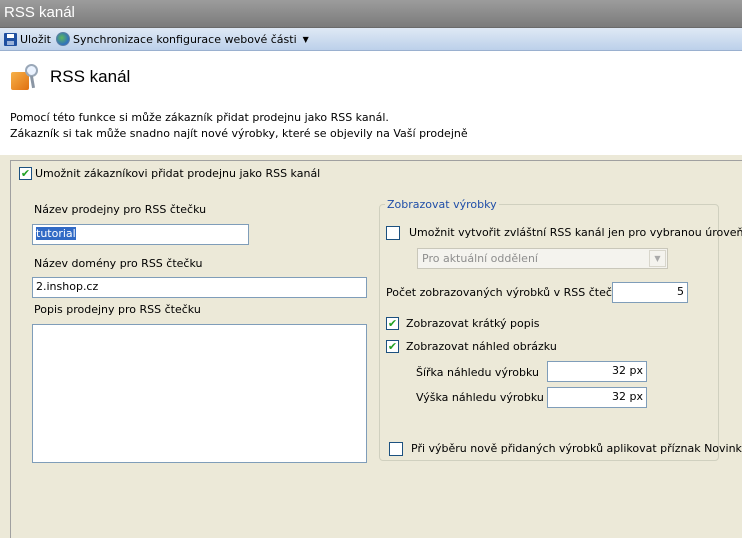 Image resolution: width=742 pixels, height=538 pixels. I want to click on level-select: Pro aktuální oddělení ▼, so click(542, 258).